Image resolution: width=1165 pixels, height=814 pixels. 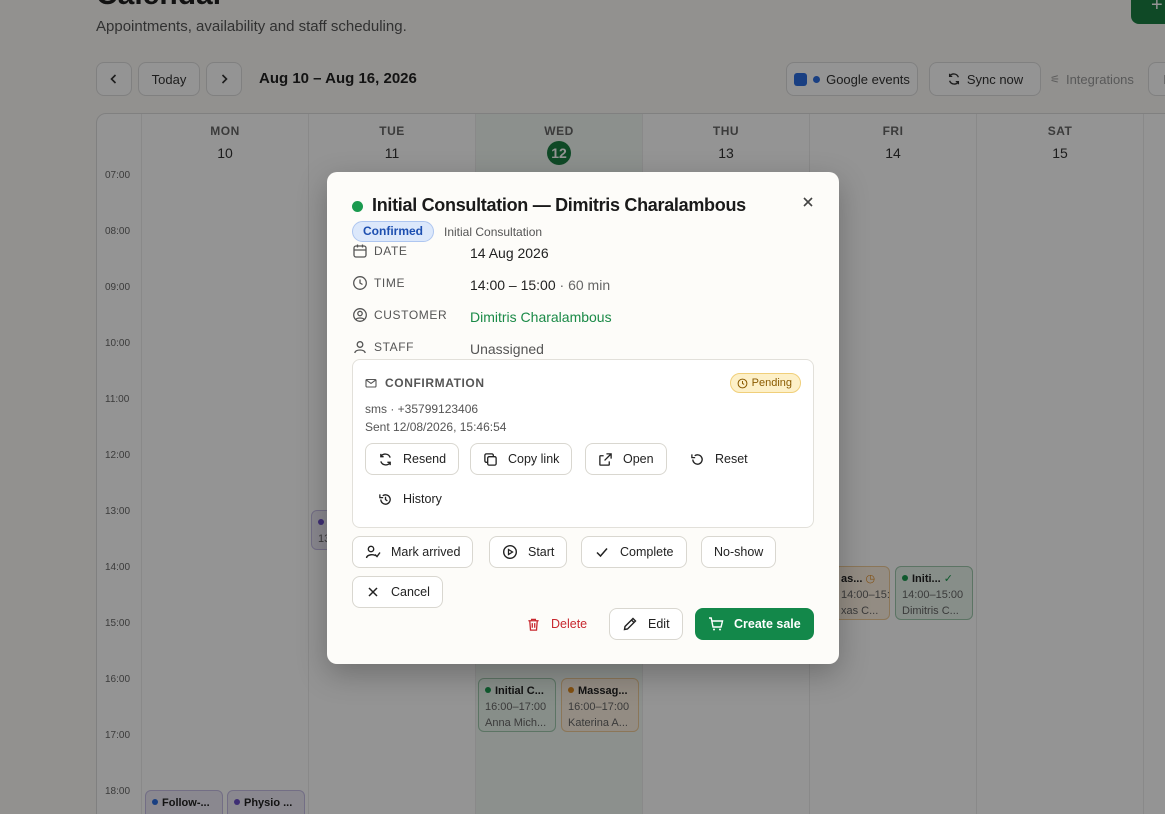 I want to click on confirmation-sent: Sent 12/08/2026, 15:46:54, so click(x=436, y=427).